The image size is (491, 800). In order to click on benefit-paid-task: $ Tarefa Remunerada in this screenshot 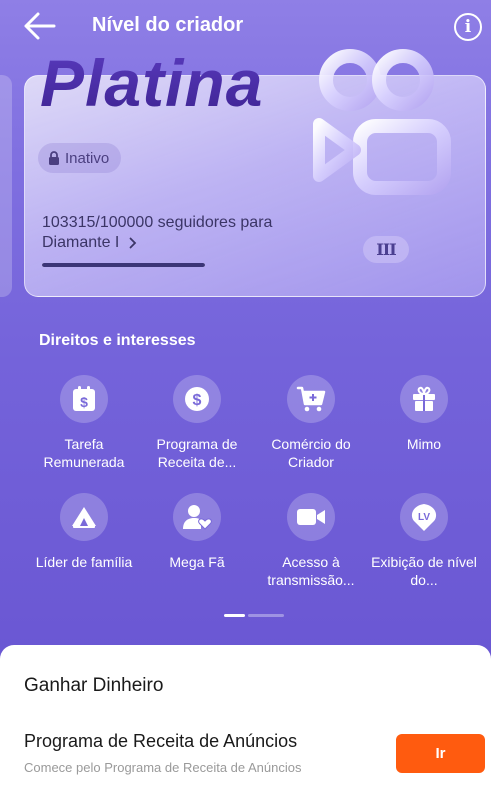, I will do `click(84, 423)`.